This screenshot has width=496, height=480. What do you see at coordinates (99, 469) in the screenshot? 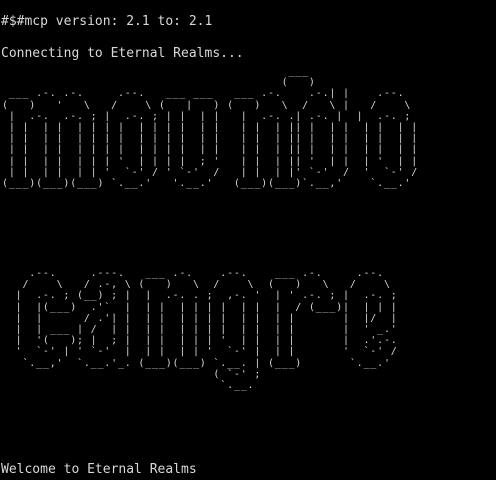
I see `welcome-line: Welcome to Eternal Realms` at bounding box center [99, 469].